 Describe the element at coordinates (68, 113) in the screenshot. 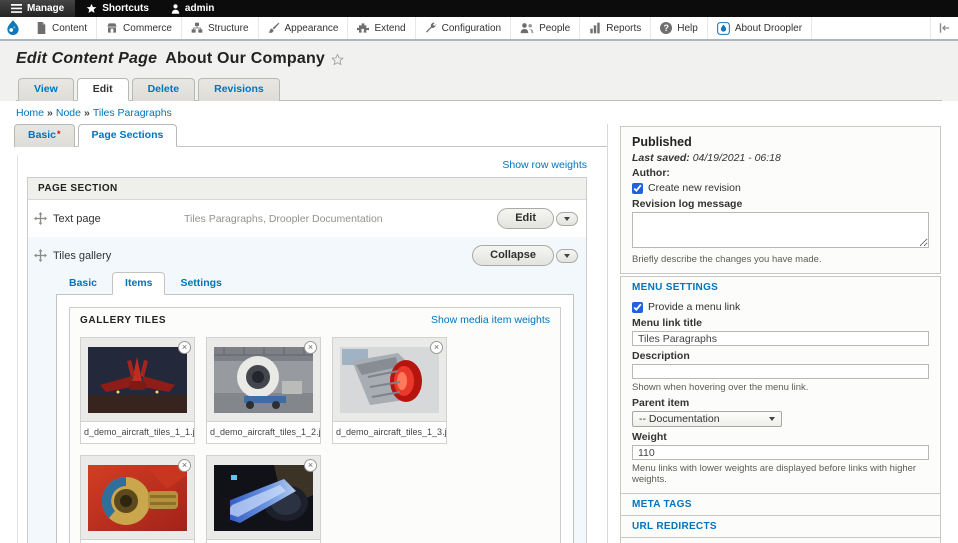

I see `breadcrumb-node: Node` at that location.